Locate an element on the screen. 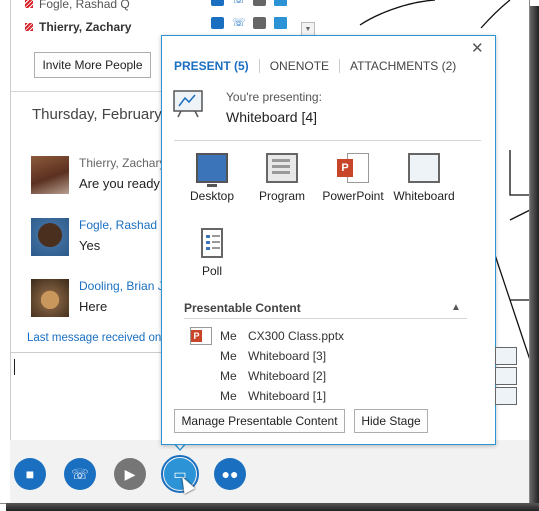 Image resolution: width=539 pixels, height=511 pixels. powerpoint-icon: P is located at coordinates (353, 168).